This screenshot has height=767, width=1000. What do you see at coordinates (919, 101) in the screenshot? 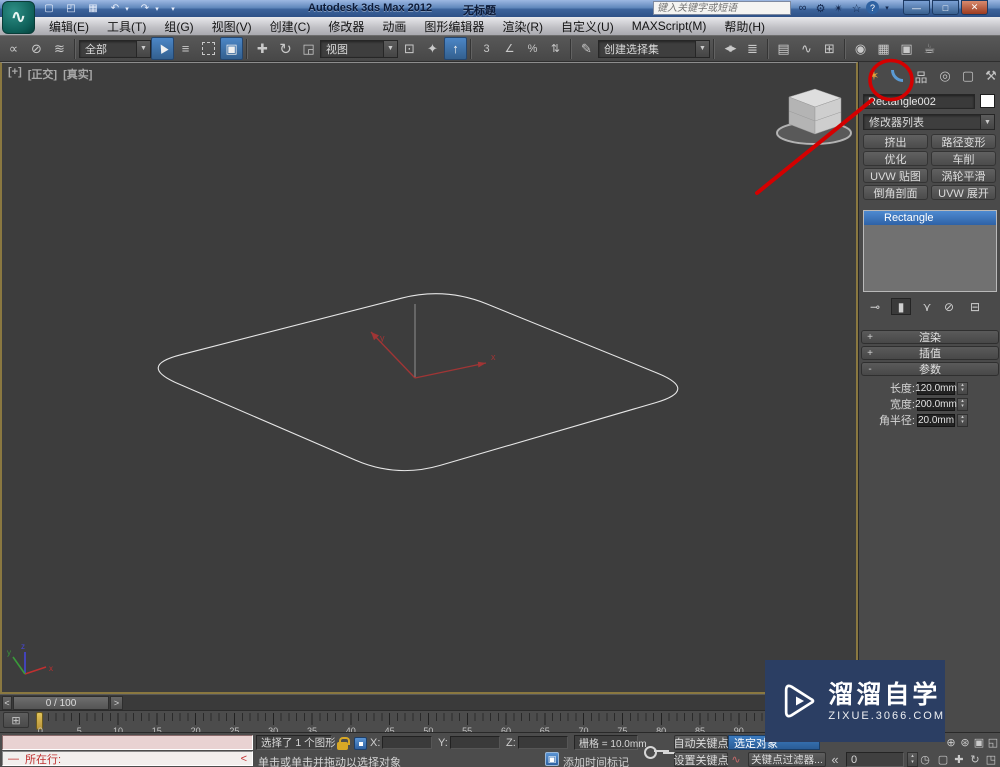
I see `object-name-field: Rectangle002` at bounding box center [919, 101].